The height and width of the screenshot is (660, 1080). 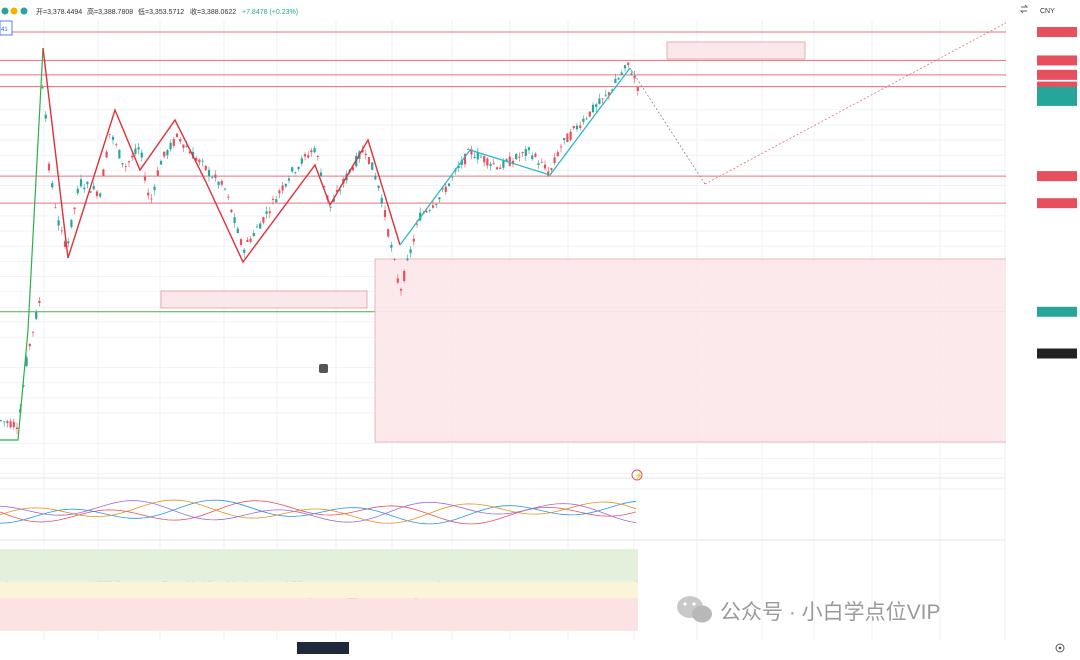 I want to click on high-value: 高=3,388.7808, so click(x=110, y=11).